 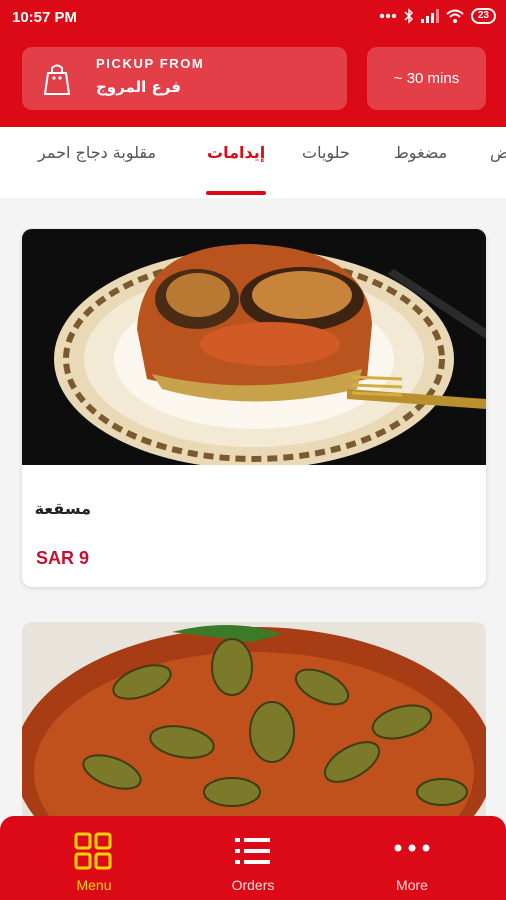 I want to click on battery-indicator: 23, so click(x=483, y=16).